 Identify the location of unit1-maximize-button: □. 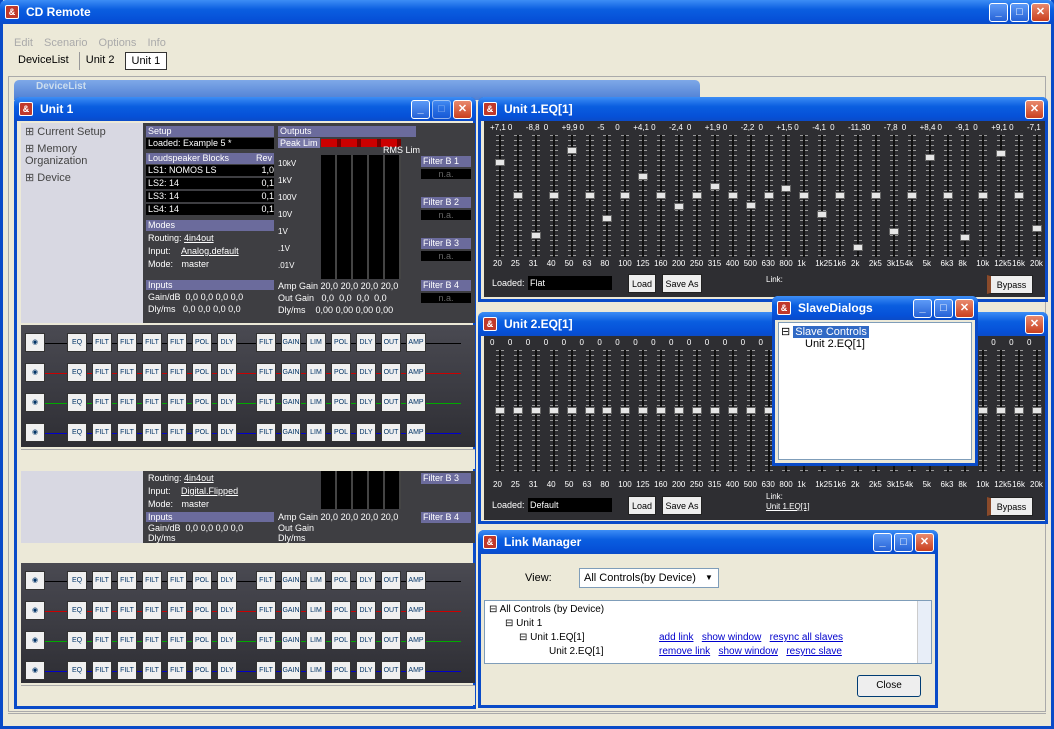
(441, 109).